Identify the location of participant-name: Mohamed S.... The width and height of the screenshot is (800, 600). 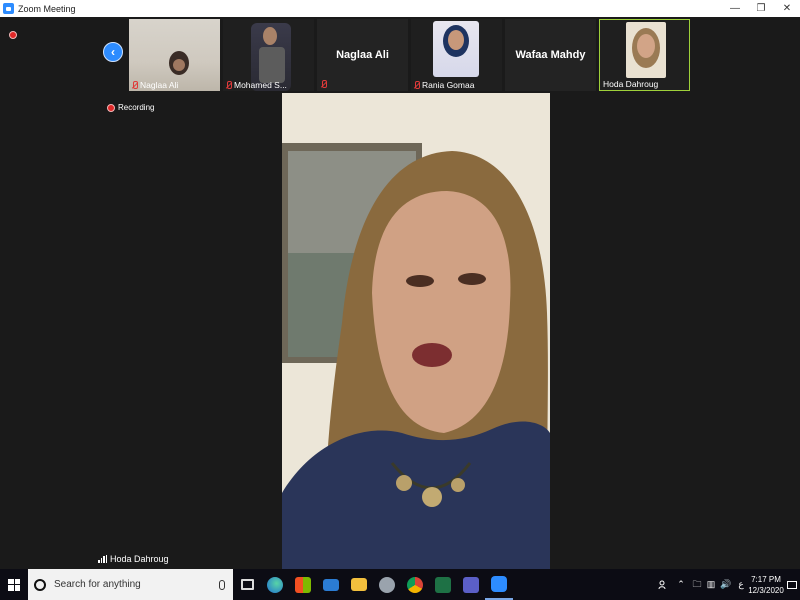
(256, 85).